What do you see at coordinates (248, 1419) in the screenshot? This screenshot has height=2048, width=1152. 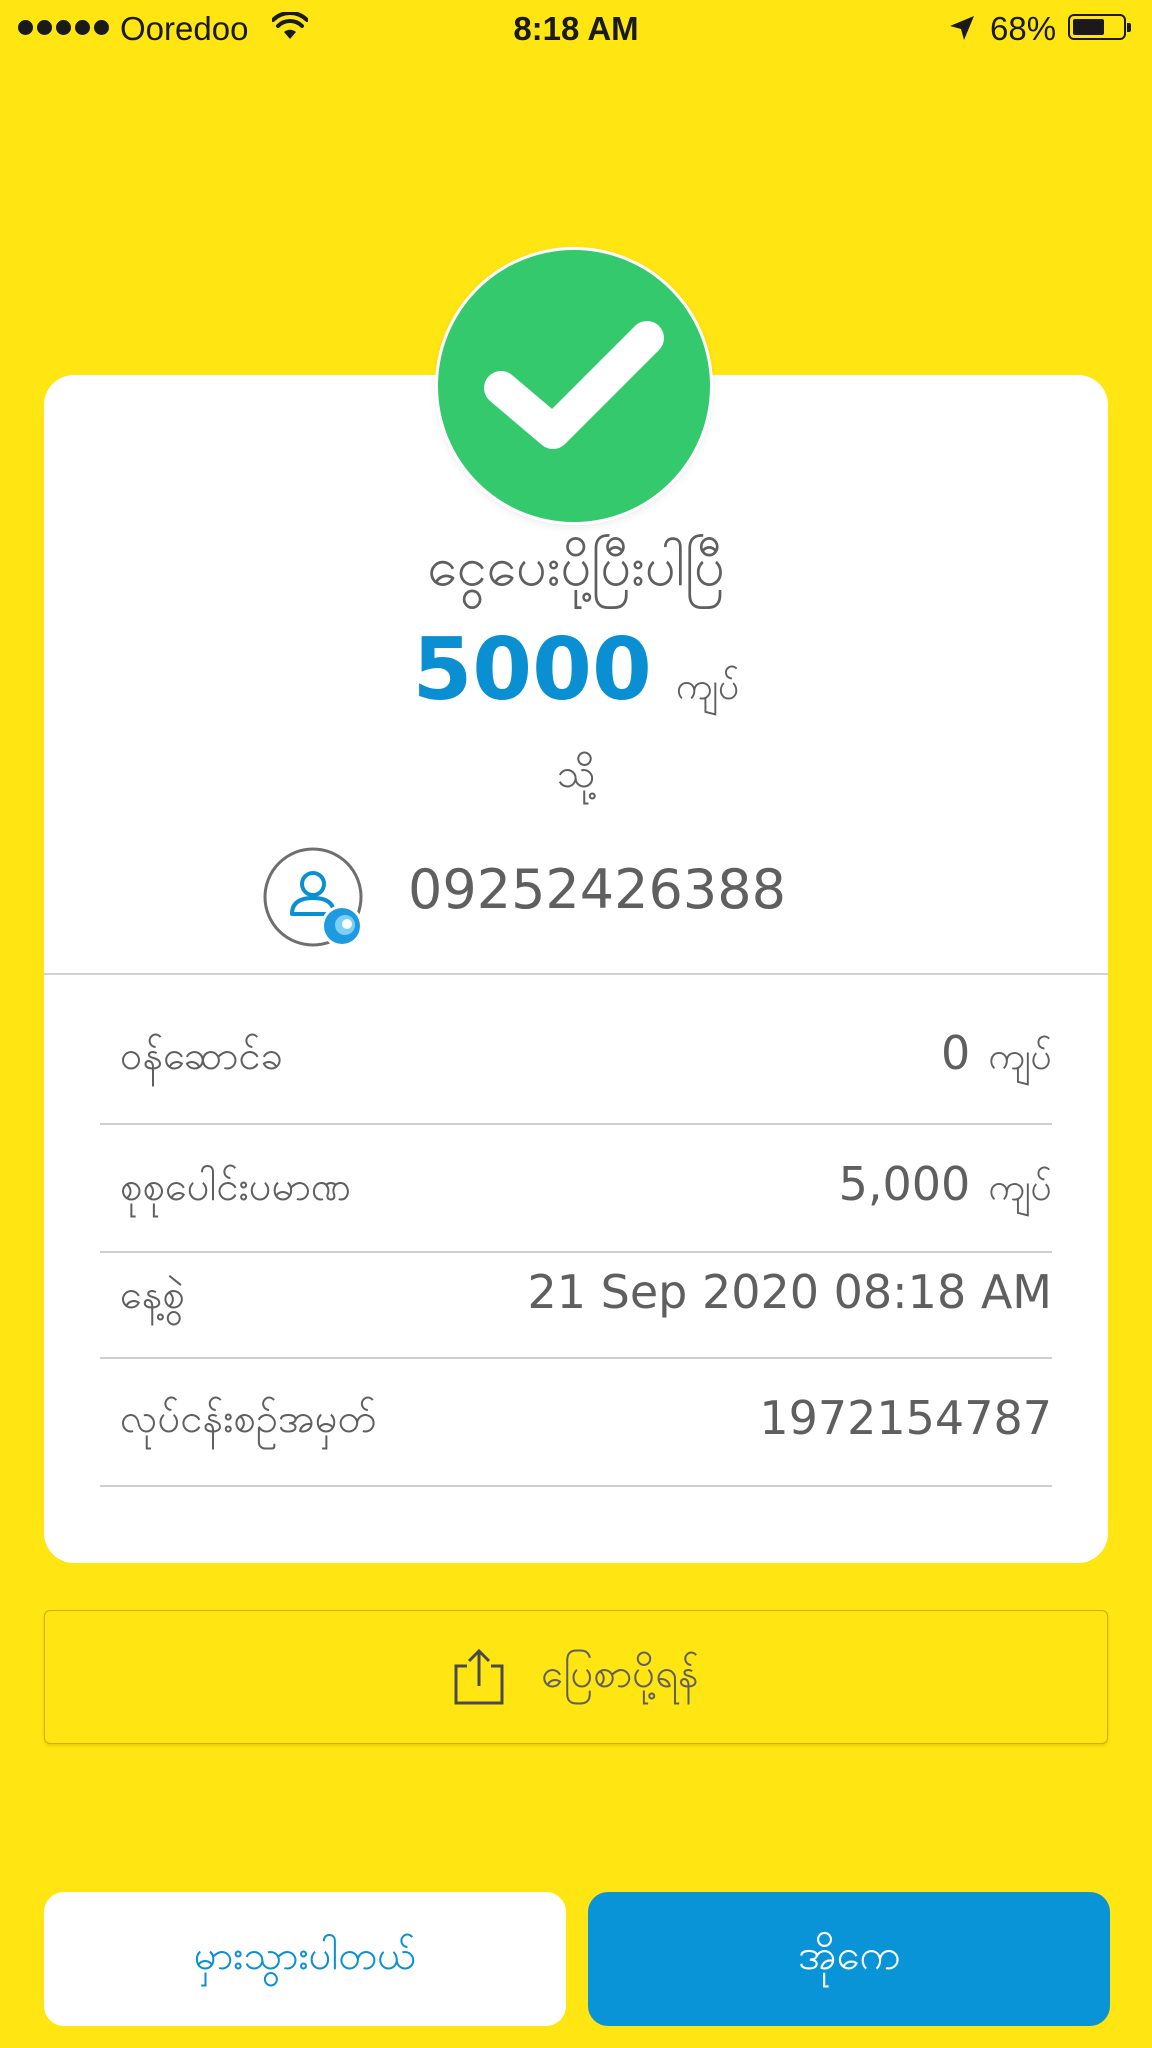 I see `detail-label: လုပ်ငန်းစဉ်အမှတ်` at bounding box center [248, 1419].